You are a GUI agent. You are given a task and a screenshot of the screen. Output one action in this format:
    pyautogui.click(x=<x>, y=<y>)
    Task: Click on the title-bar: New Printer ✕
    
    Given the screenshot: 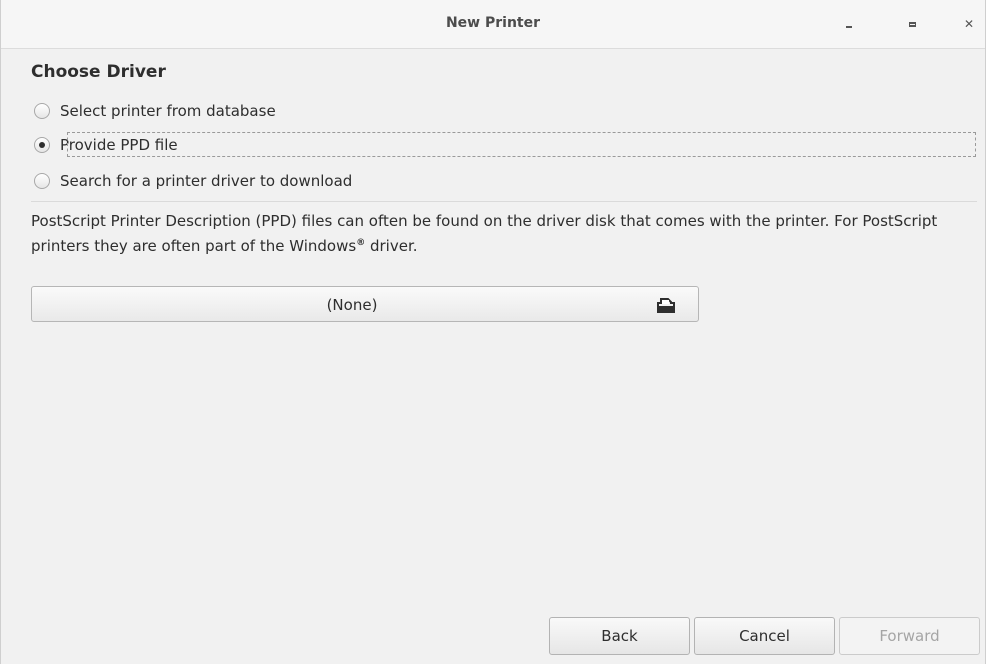 What is the action you would take?
    pyautogui.click(x=493, y=24)
    